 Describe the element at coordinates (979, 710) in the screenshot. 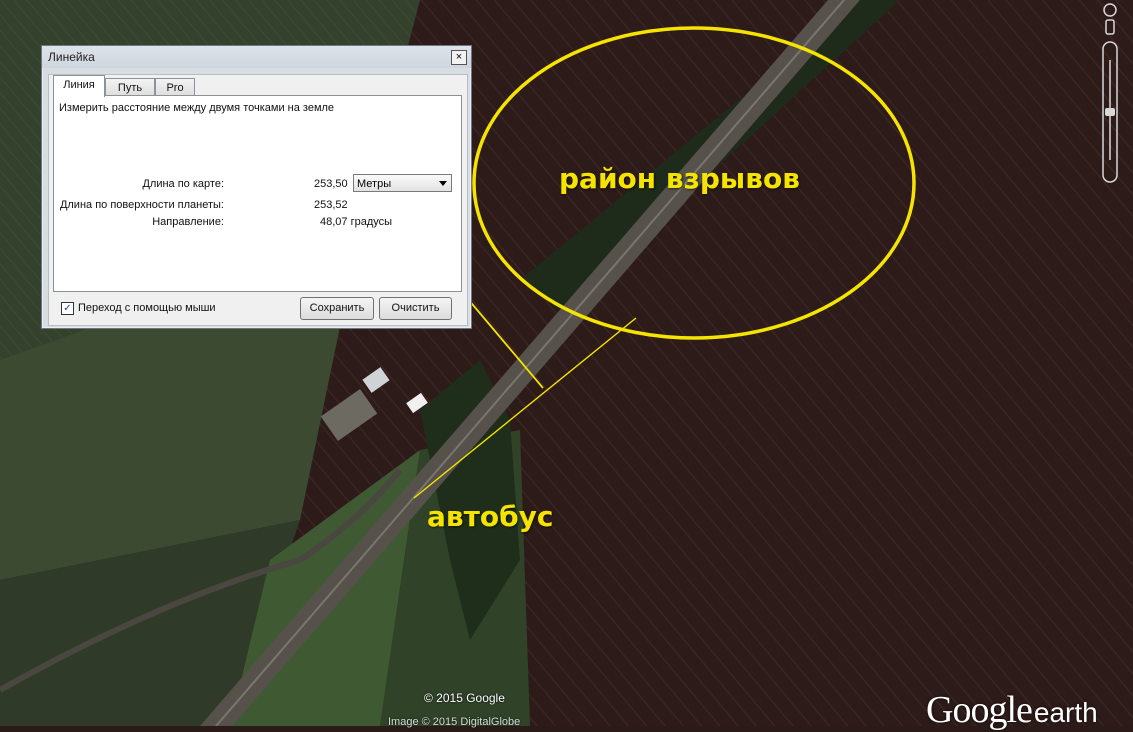

I see `logo-main: Google` at that location.